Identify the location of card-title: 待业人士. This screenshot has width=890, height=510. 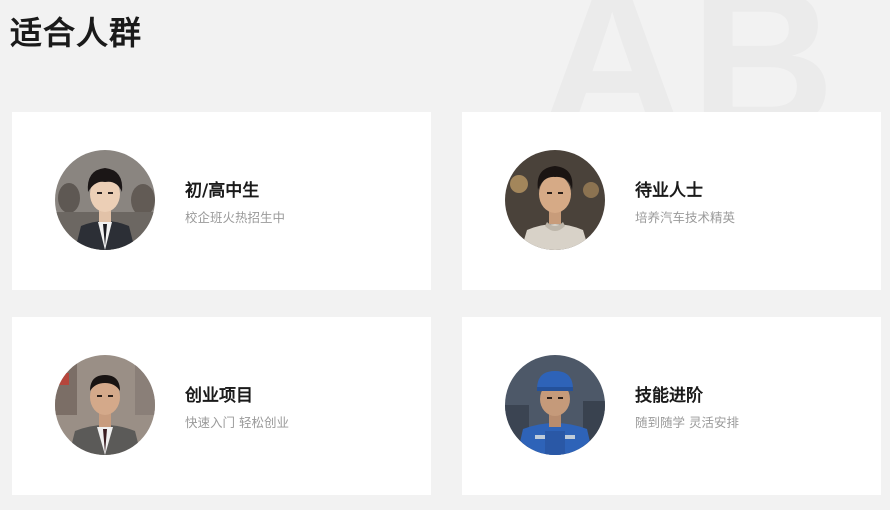
(669, 191).